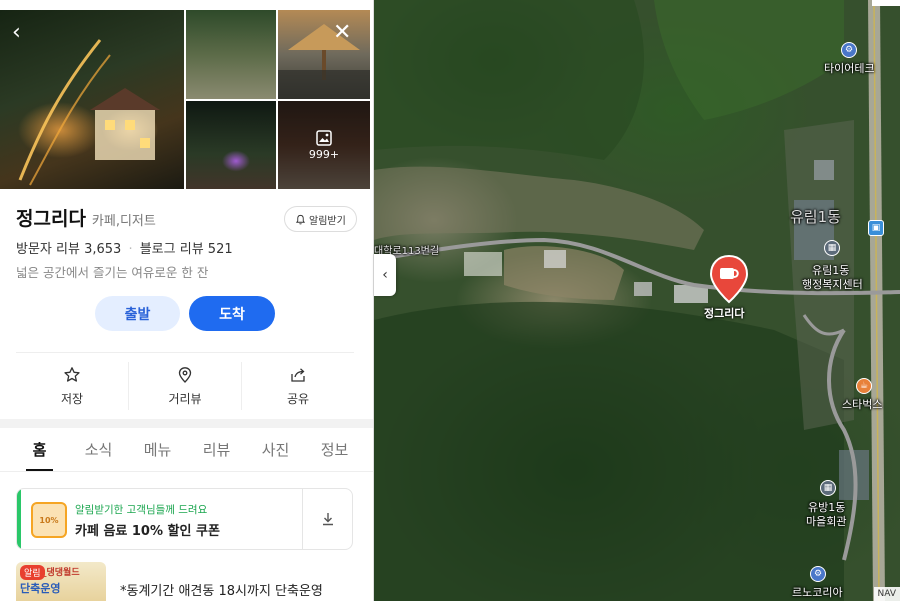  What do you see at coordinates (221, 591) in the screenshot?
I see `news-text: *동계기간 애견동 18시까지 단축운영` at bounding box center [221, 591].